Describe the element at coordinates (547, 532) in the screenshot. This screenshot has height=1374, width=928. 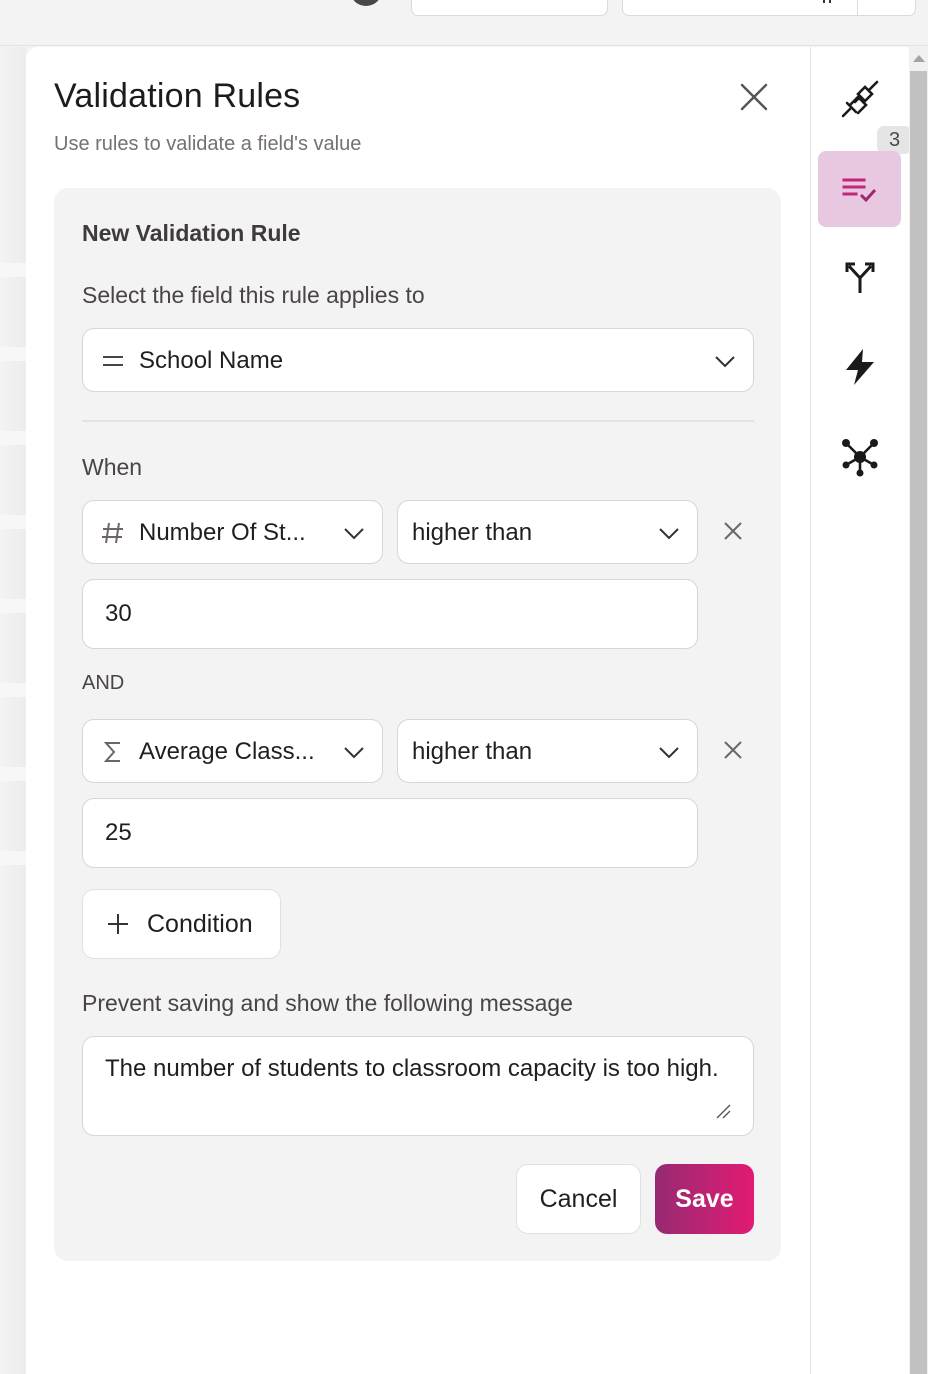
I see `condition-1-operator-select: higher than` at that location.